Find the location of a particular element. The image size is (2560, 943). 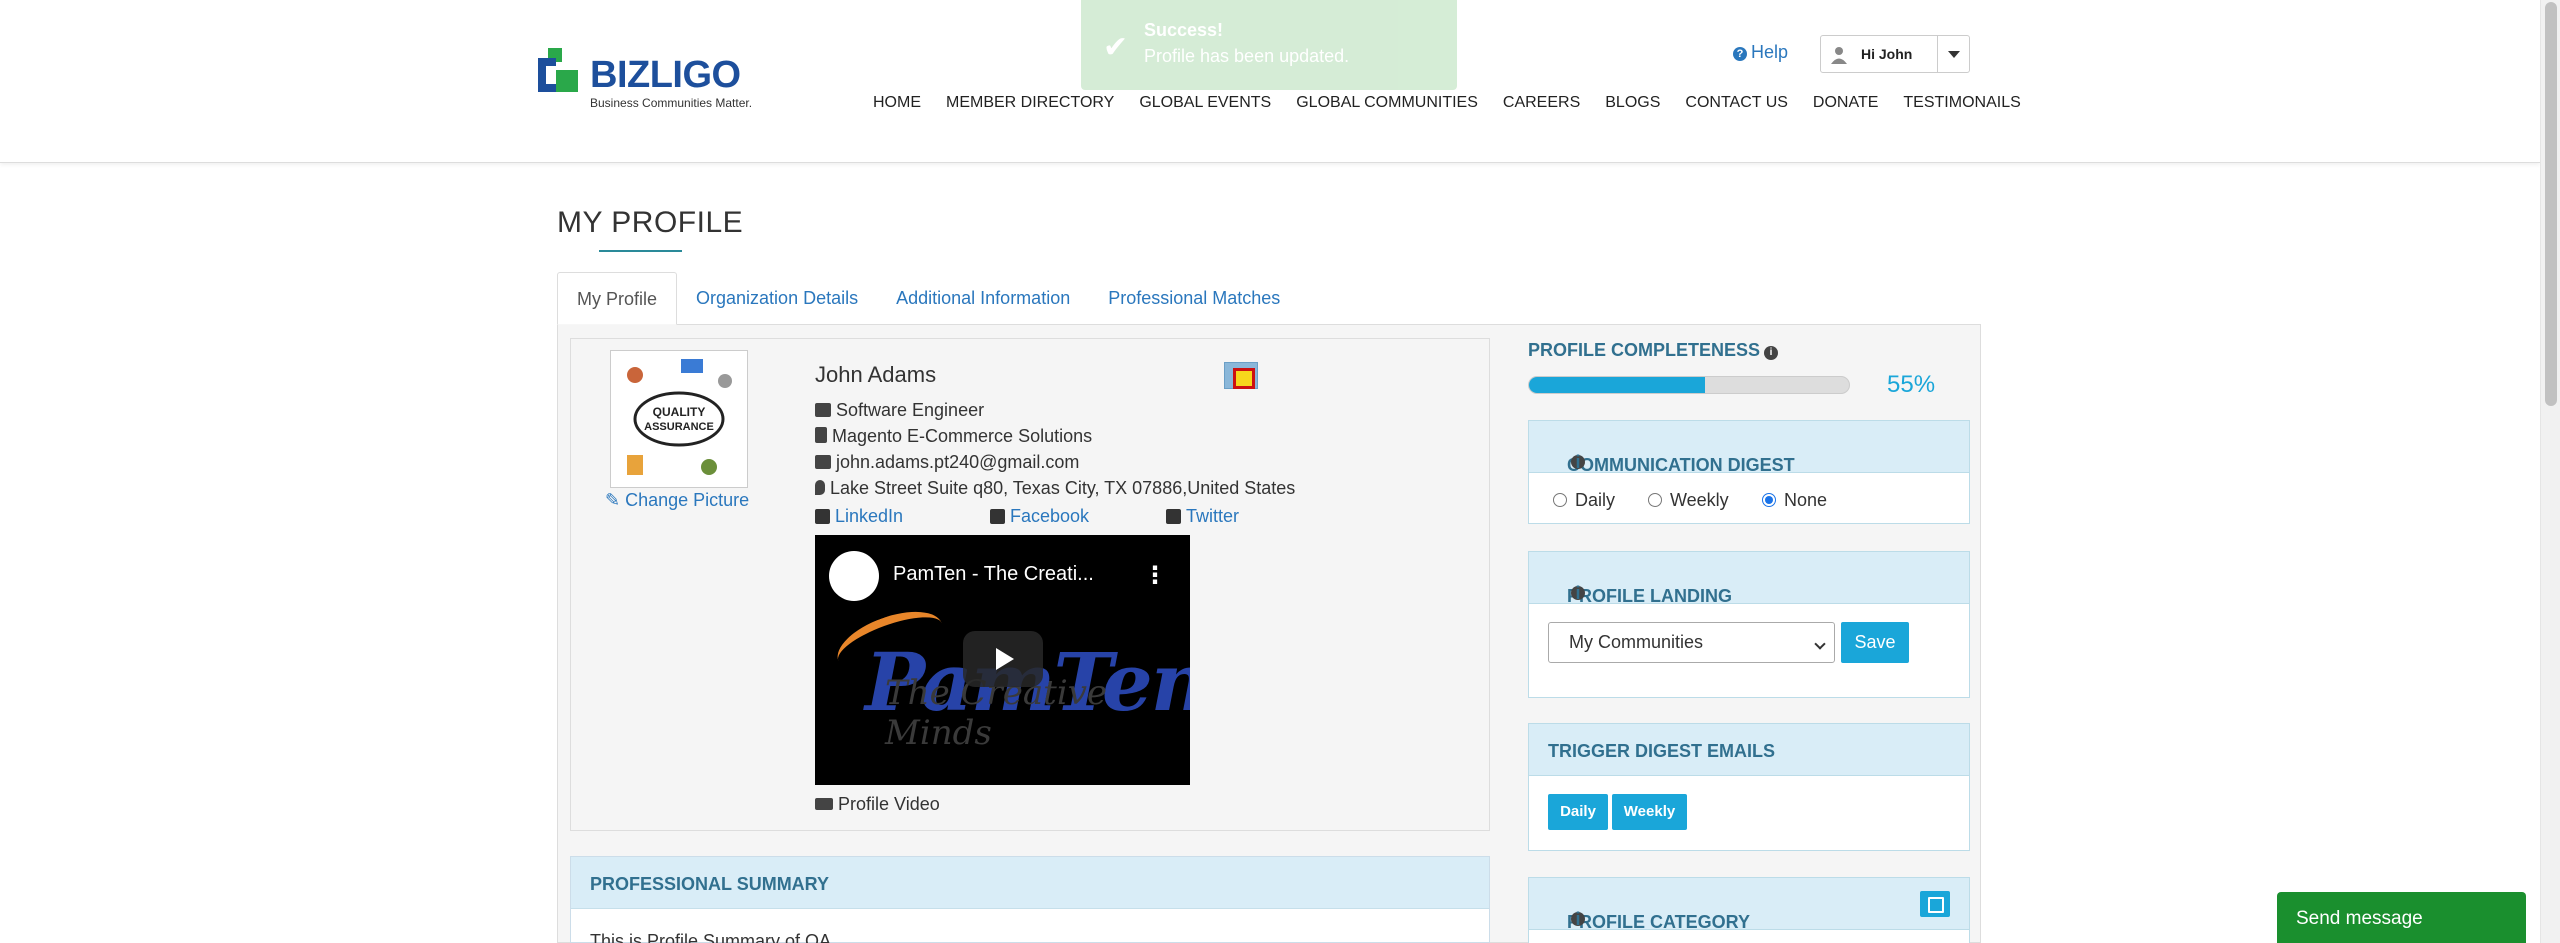

scrollbar-thumb is located at coordinates (2551, 204).